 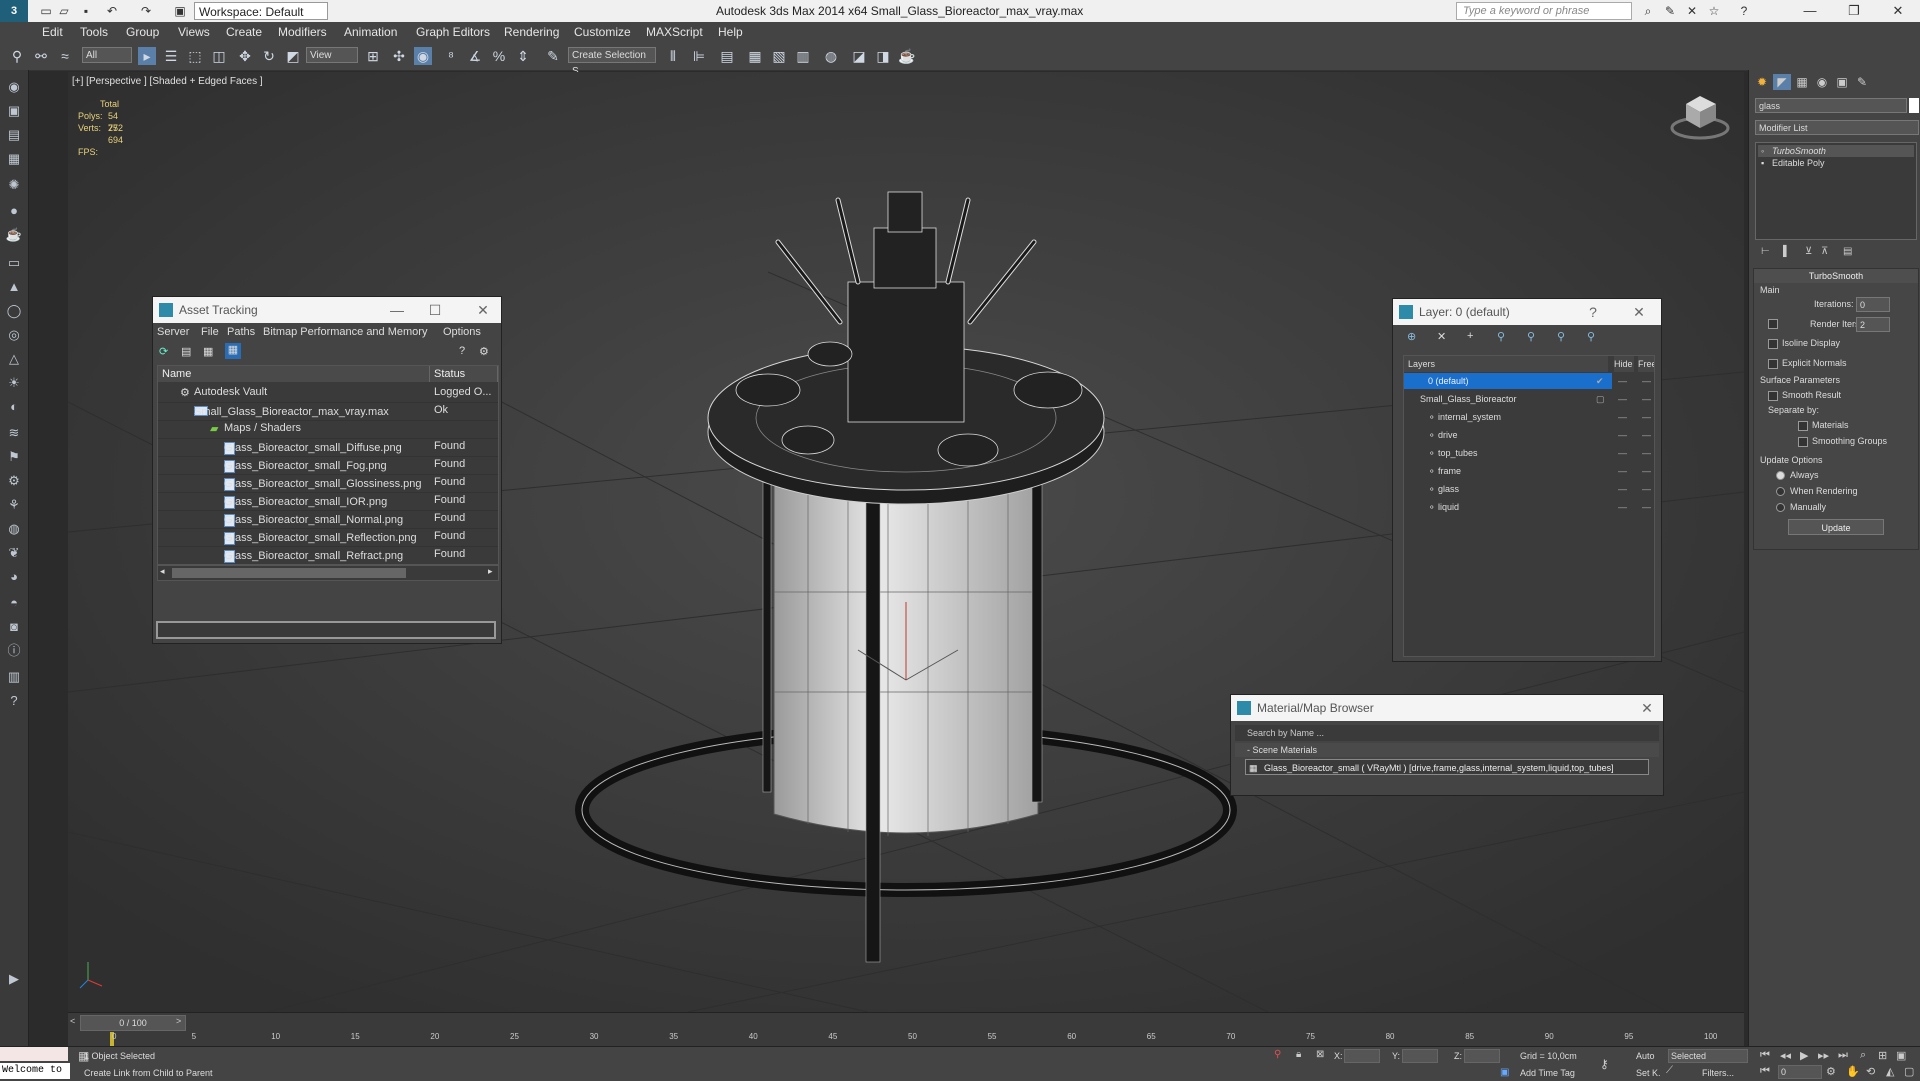 I want to click on lock-icon: 🔒︎, so click(x=1298, y=1054).